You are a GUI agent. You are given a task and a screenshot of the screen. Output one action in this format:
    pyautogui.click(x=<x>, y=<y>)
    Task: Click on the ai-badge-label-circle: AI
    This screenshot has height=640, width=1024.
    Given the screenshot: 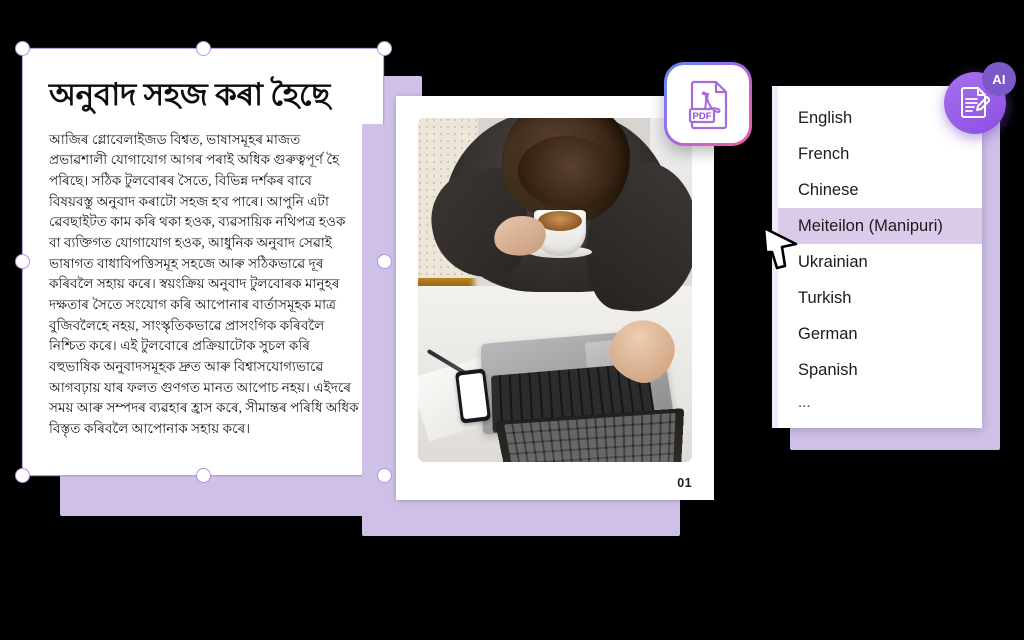 What is the action you would take?
    pyautogui.click(x=999, y=79)
    